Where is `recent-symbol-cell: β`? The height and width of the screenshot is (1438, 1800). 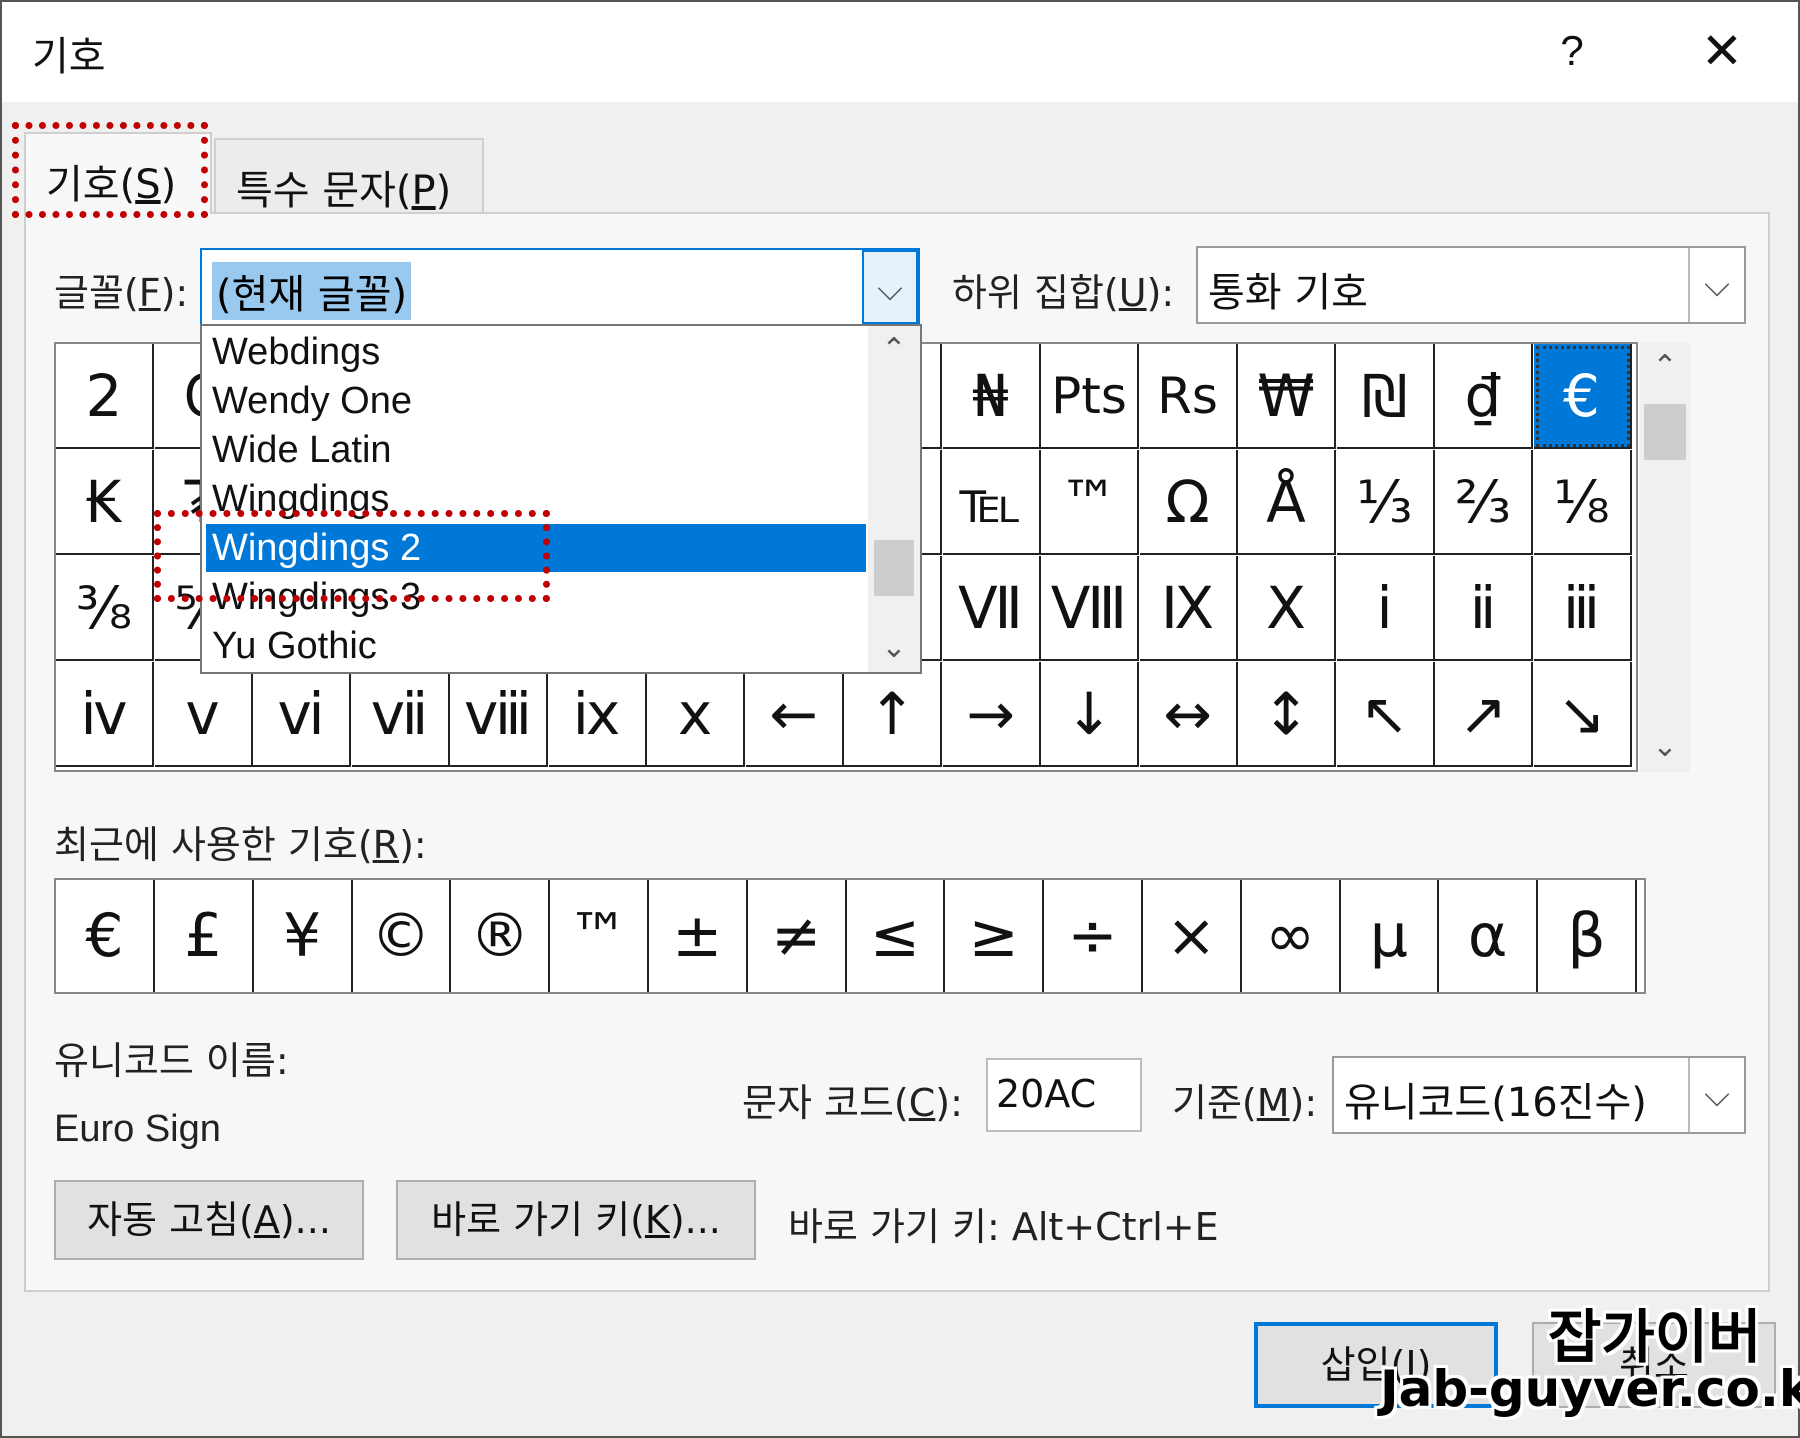 recent-symbol-cell: β is located at coordinates (1587, 936).